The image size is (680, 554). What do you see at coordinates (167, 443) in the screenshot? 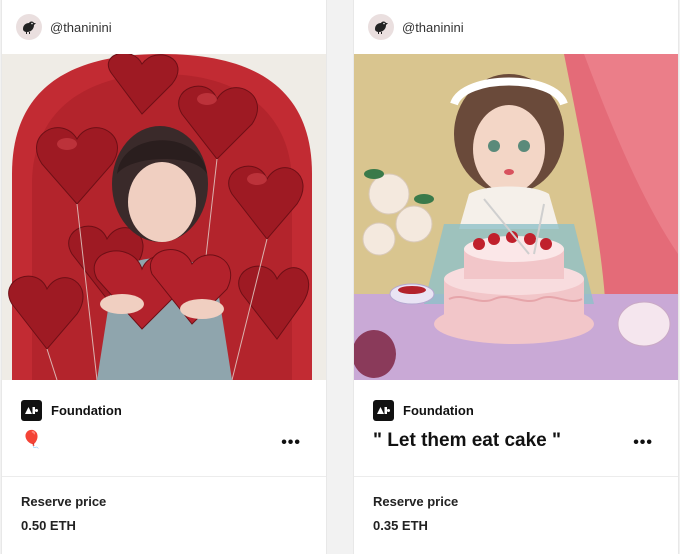
I see `title-row: 🎈 •••` at bounding box center [167, 443].